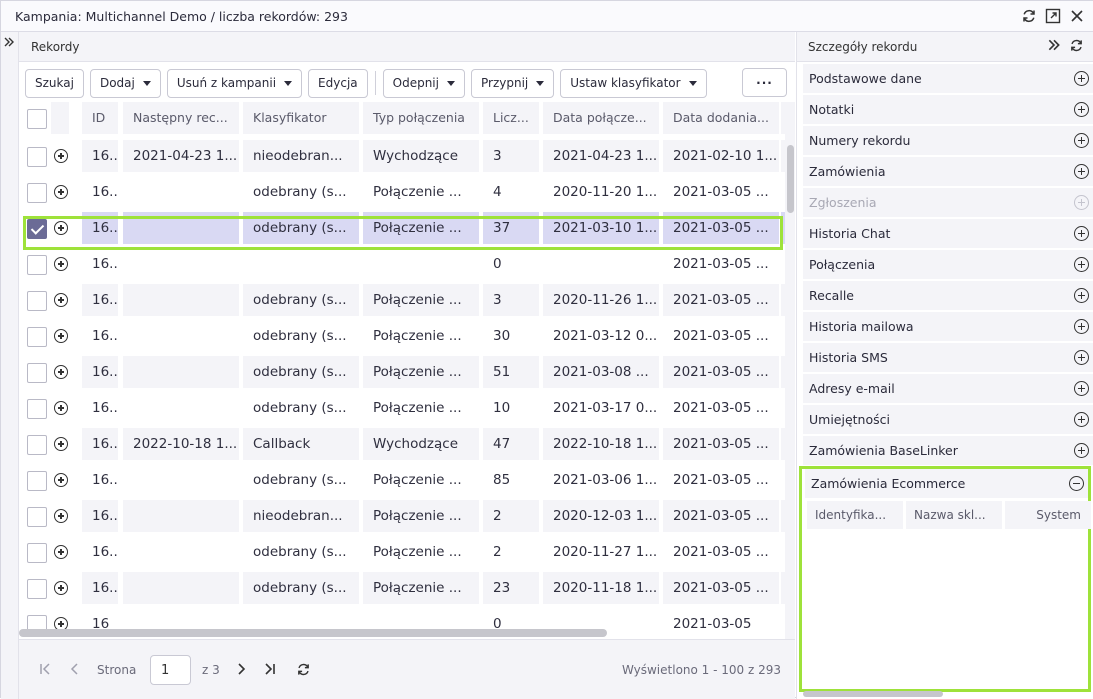 The width and height of the screenshot is (1093, 699). I want to click on refresh-icon, so click(1029, 16).